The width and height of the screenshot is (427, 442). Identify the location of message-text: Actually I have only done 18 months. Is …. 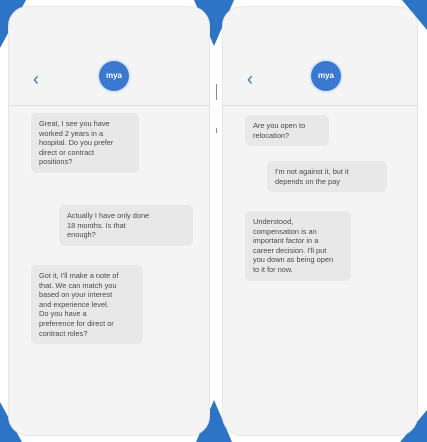
(108, 225).